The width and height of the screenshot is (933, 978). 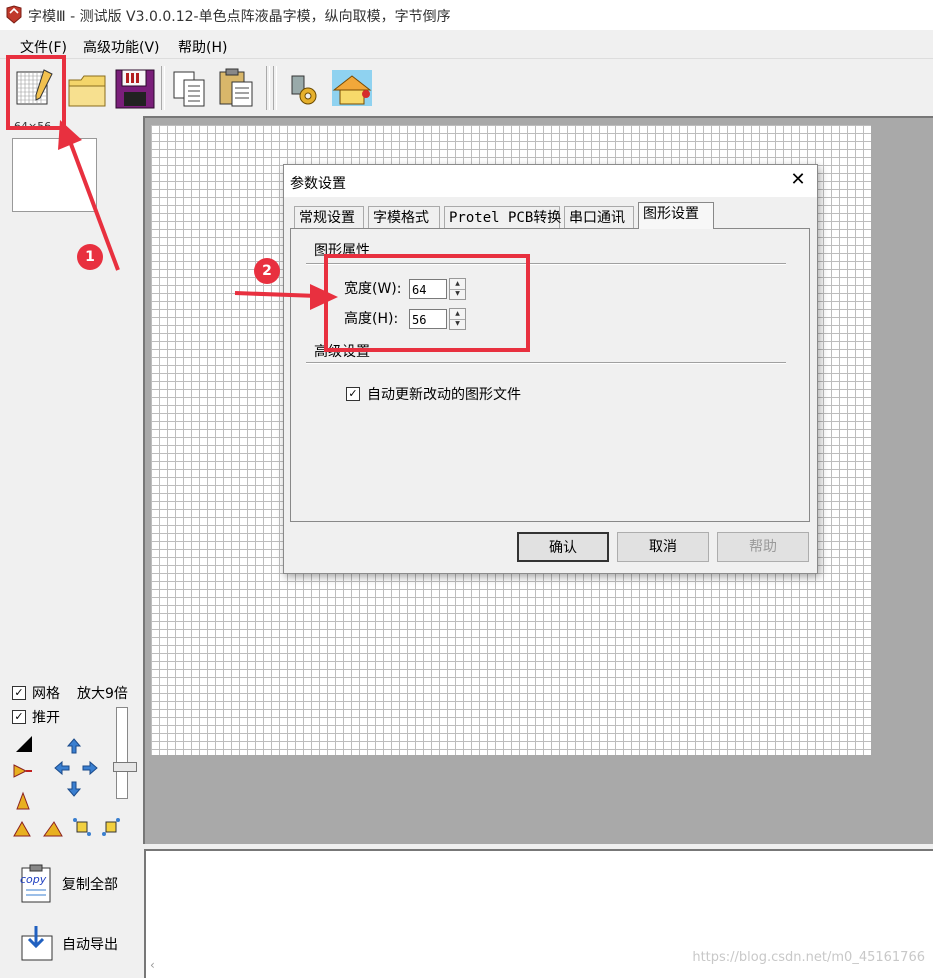 What do you see at coordinates (198, 215) in the screenshot?
I see `annotation-arrows` at bounding box center [198, 215].